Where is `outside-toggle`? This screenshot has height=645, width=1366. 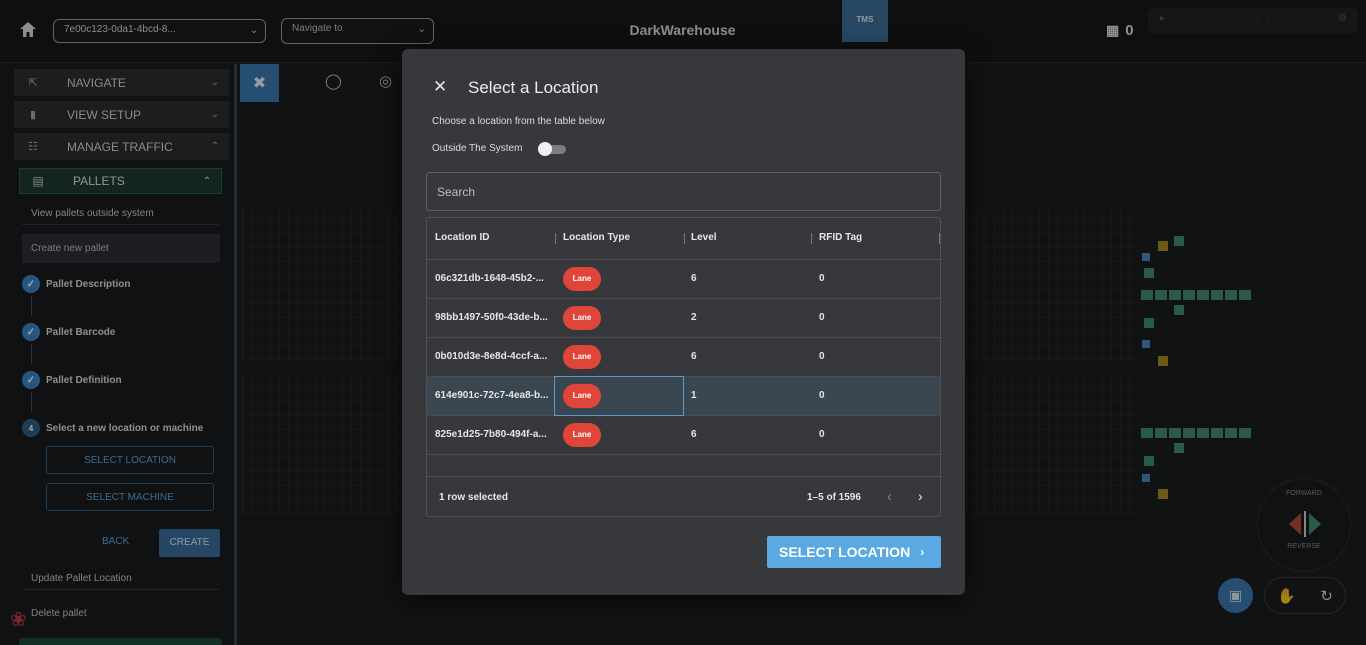 outside-toggle is located at coordinates (551, 149).